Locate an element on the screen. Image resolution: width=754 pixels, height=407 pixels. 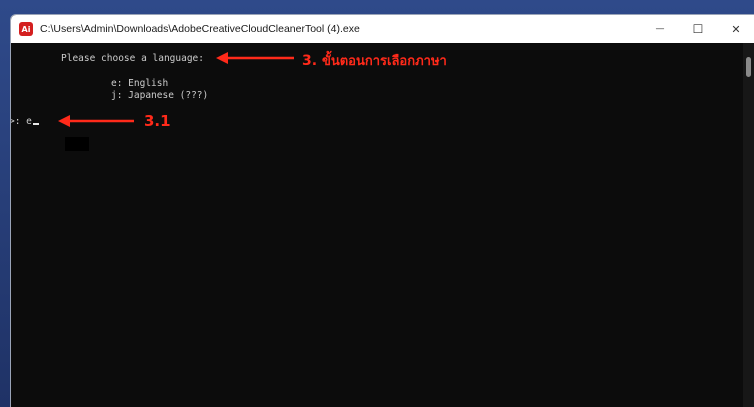
vertical-scrollbar is located at coordinates (748, 225).